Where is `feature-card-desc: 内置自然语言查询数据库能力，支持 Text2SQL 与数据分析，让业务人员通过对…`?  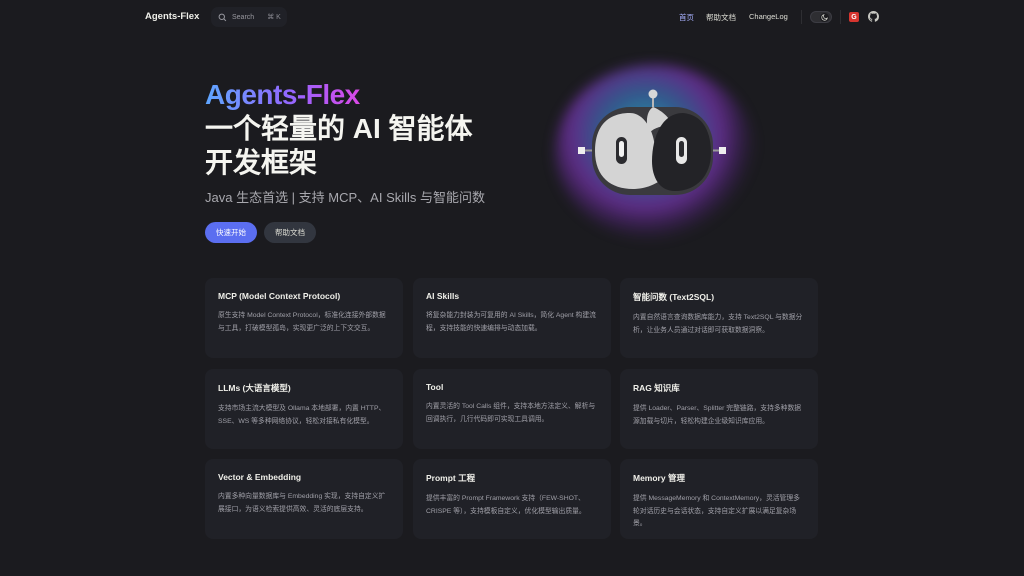 feature-card-desc: 内置自然语言查询数据库能力，支持 Text2SQL 与数据分析，让业务人员通过对… is located at coordinates (718, 324).